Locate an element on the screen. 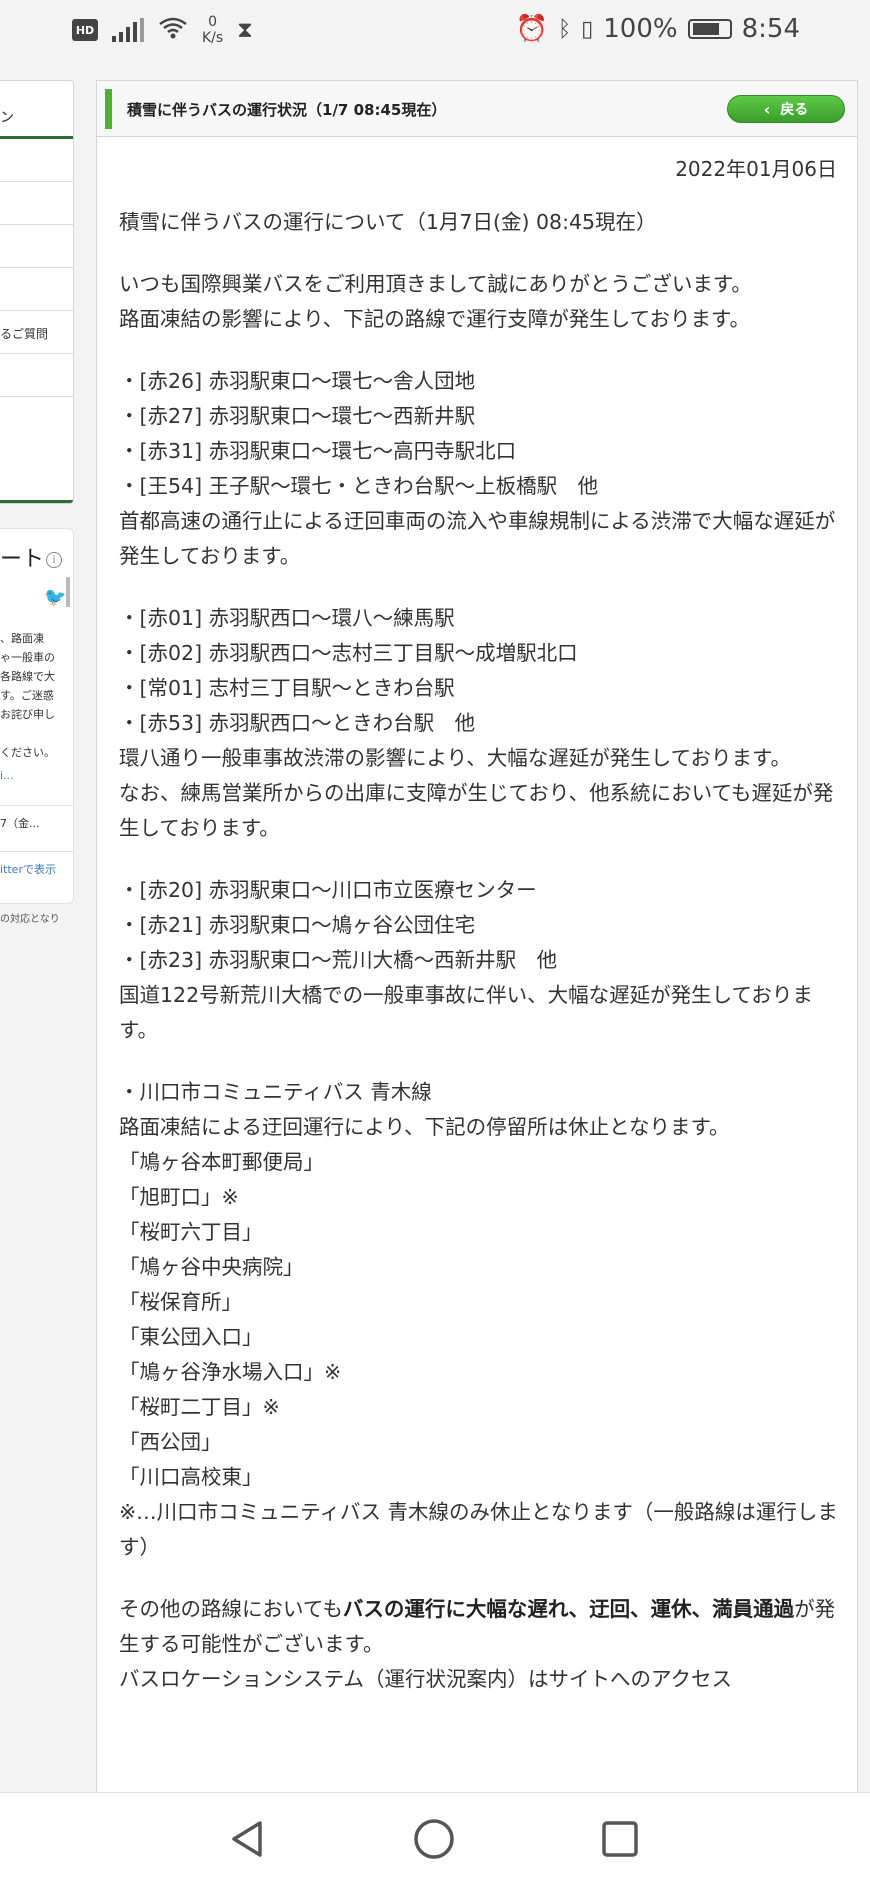 Image resolution: width=870 pixels, height=1884 pixels. vibrate-icon: ▯ is located at coordinates (587, 29).